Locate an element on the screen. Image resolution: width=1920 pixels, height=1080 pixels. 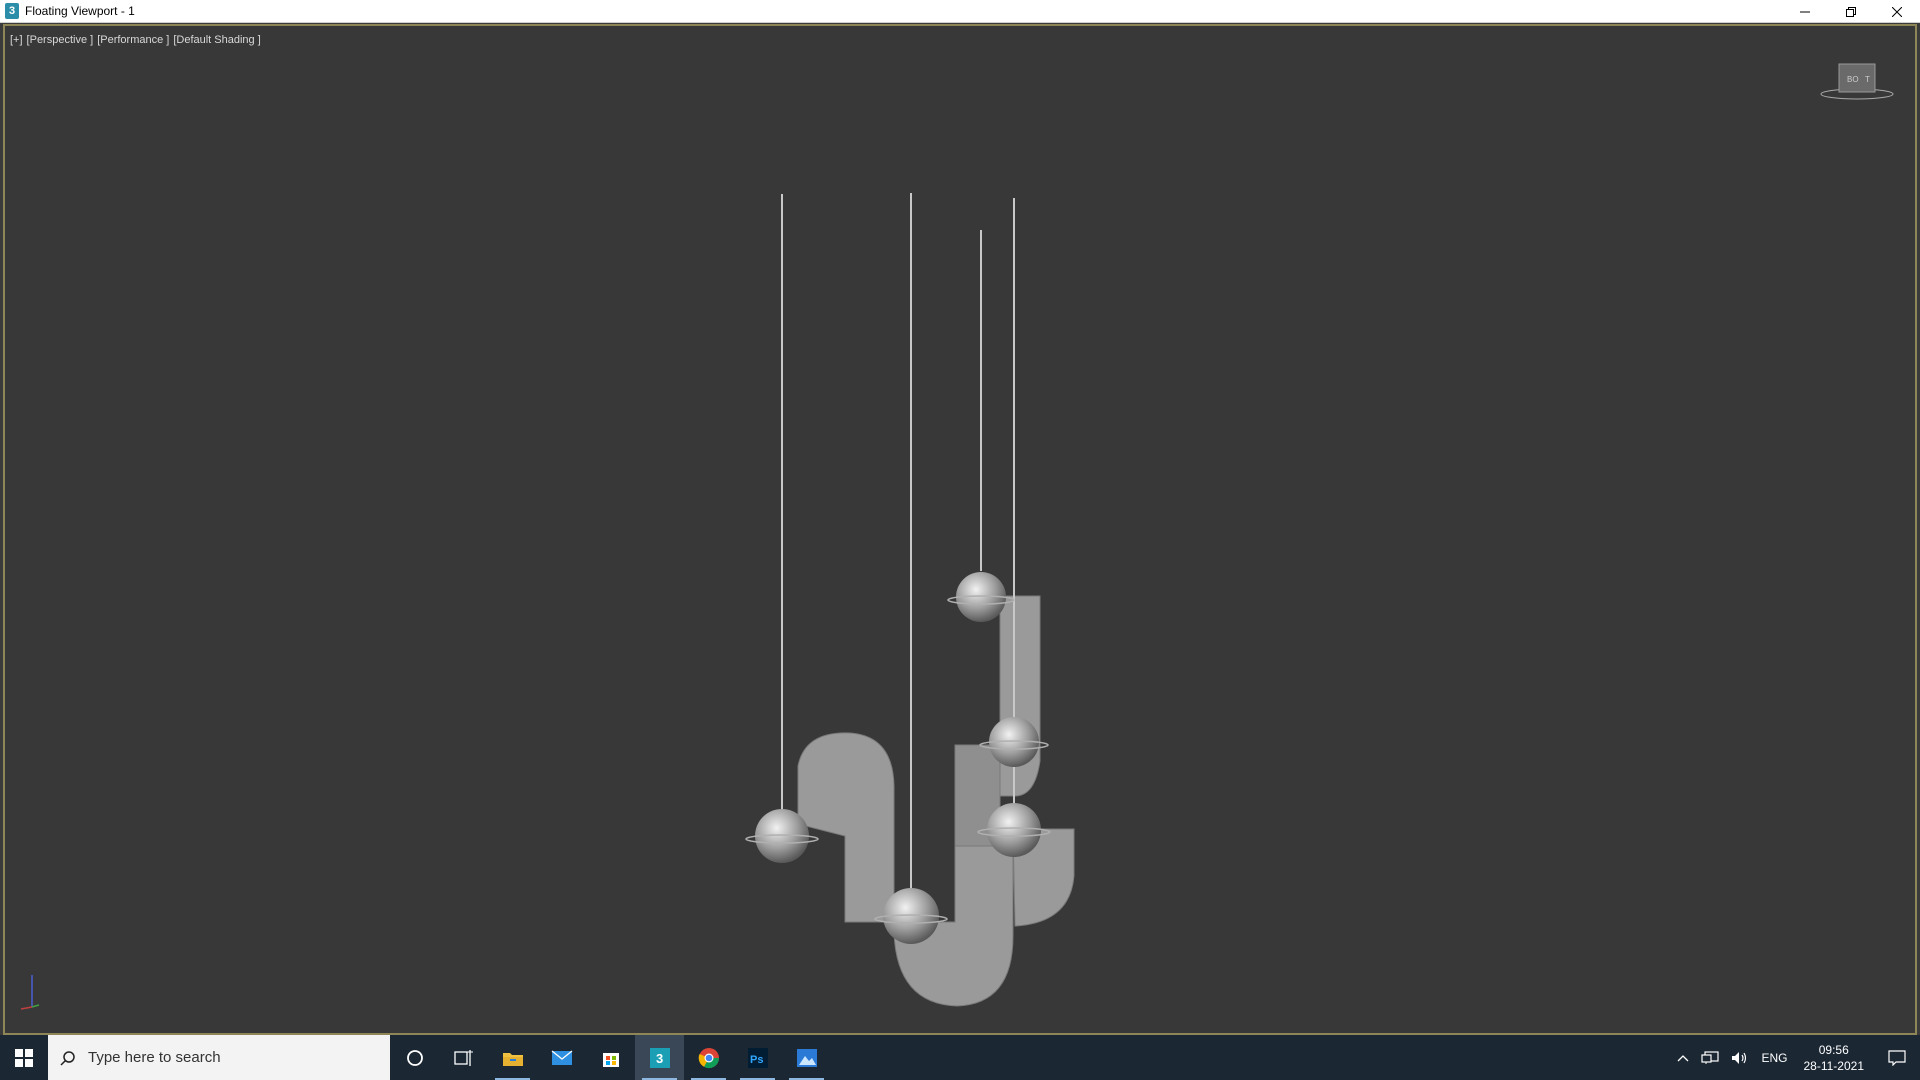
chrome-icon is located at coordinates (708, 1057).